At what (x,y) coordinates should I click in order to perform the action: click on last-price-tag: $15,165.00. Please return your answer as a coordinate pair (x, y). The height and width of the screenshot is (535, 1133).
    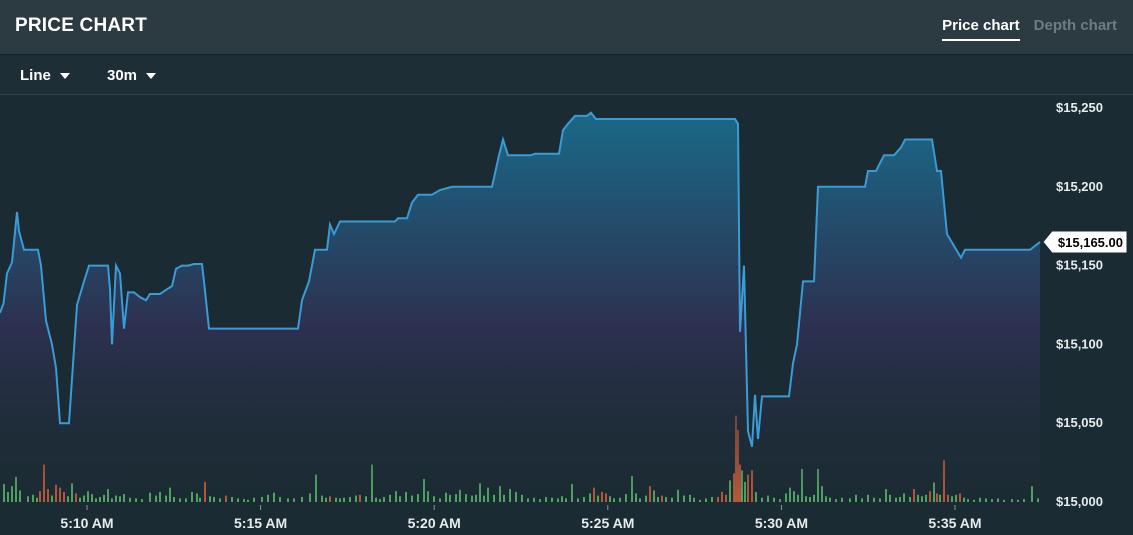
    Looking at the image, I should click on (1085, 242).